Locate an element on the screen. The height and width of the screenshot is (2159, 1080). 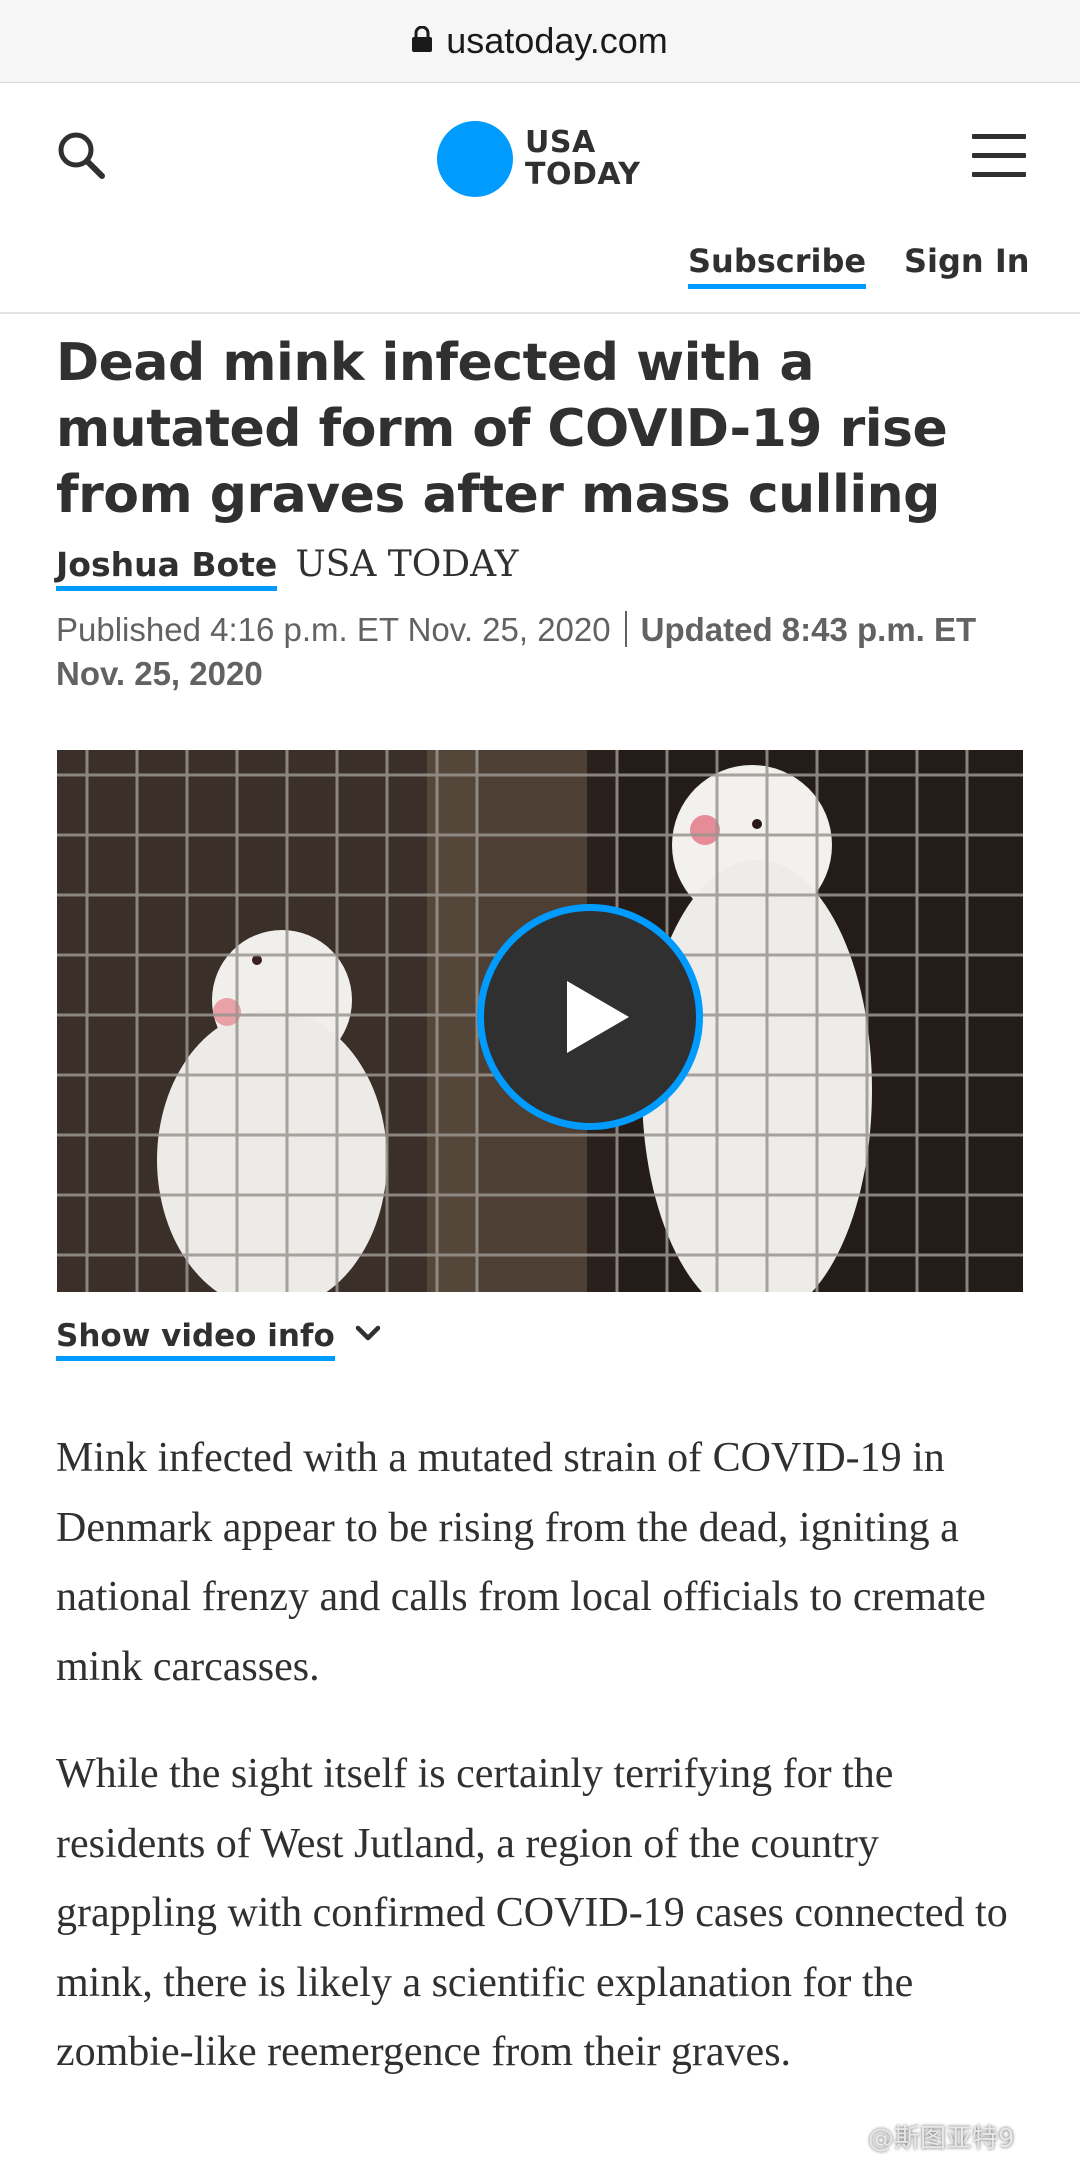
search-icon is located at coordinates (81, 155).